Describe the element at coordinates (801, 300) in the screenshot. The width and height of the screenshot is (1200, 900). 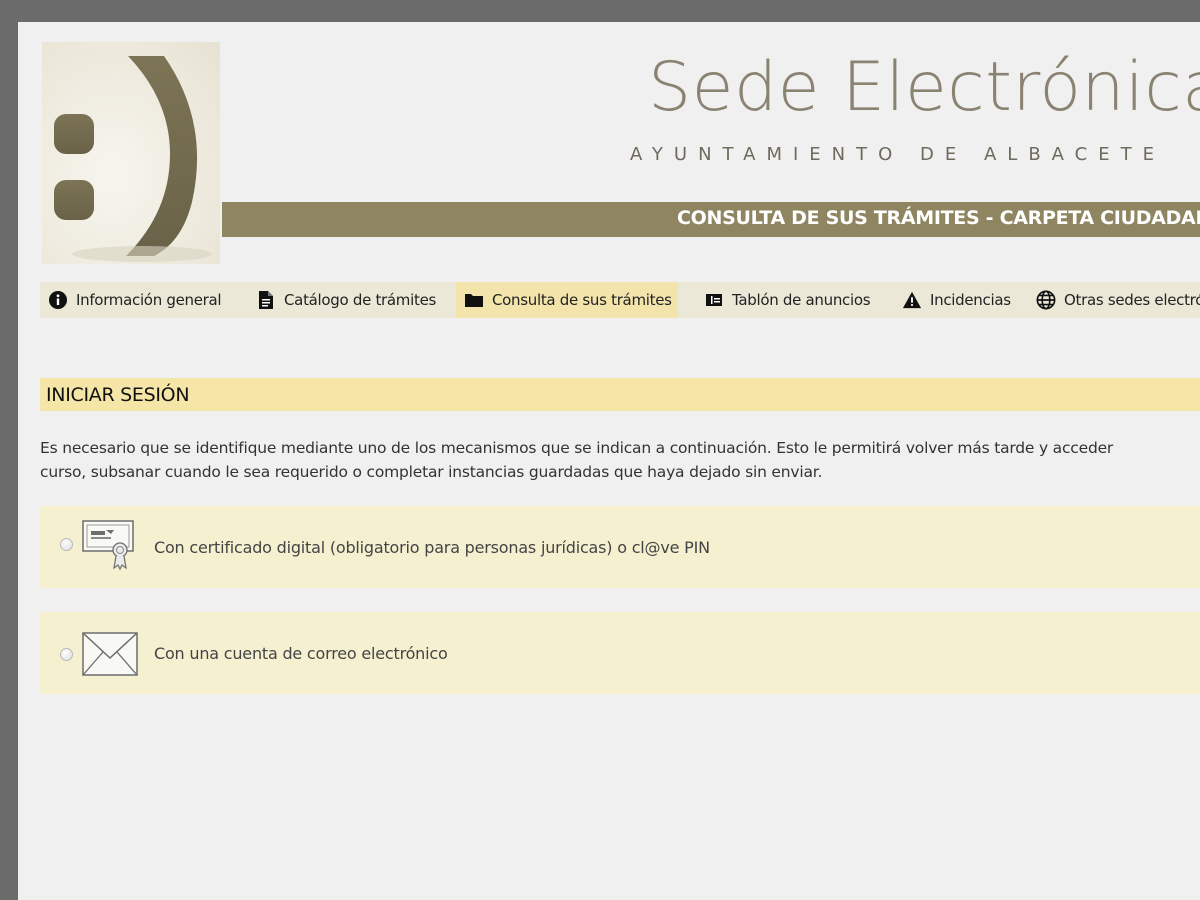
I see `nav-label: Tablón de anuncios` at that location.